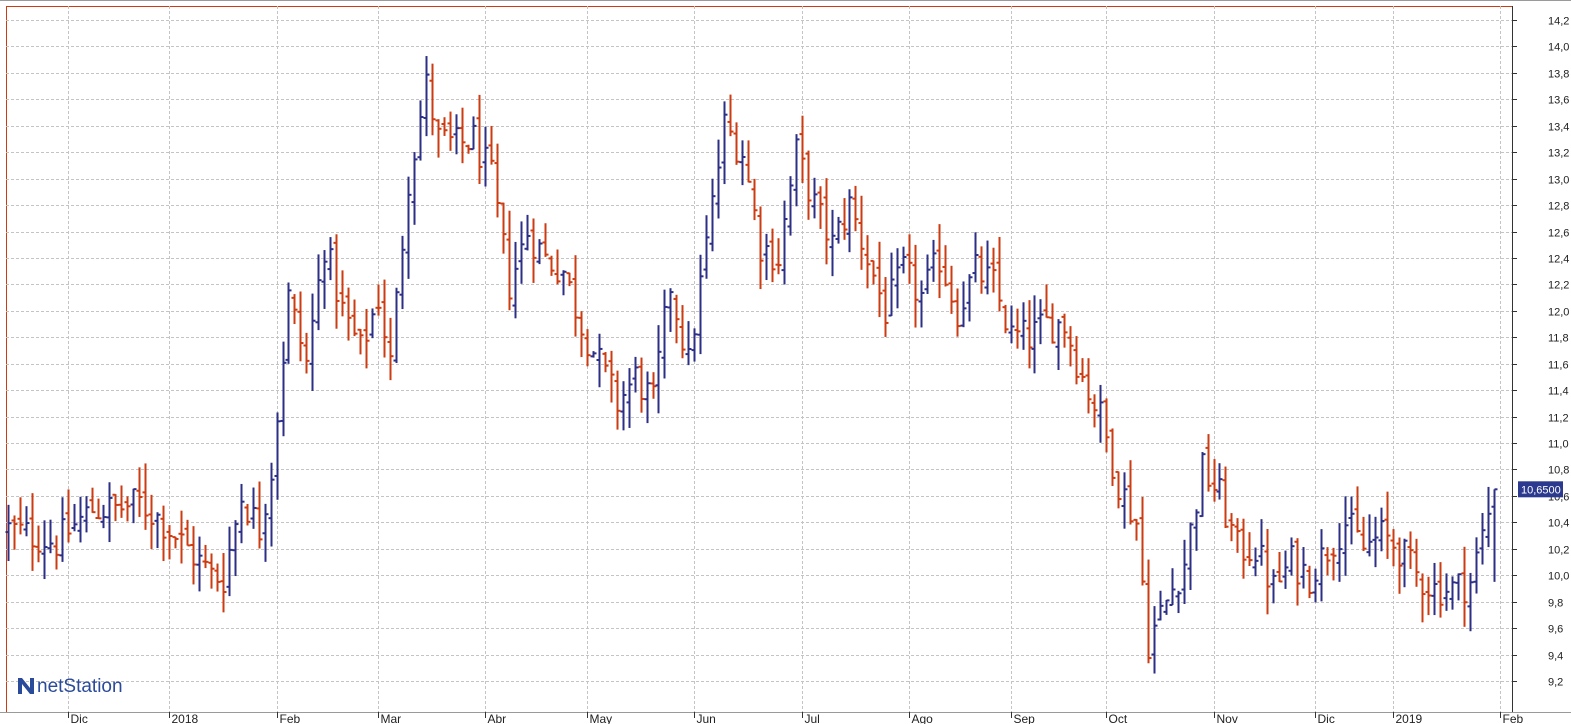 This screenshot has height=724, width=1571. I want to click on y-tick-label: 12,0, so click(1558, 313).